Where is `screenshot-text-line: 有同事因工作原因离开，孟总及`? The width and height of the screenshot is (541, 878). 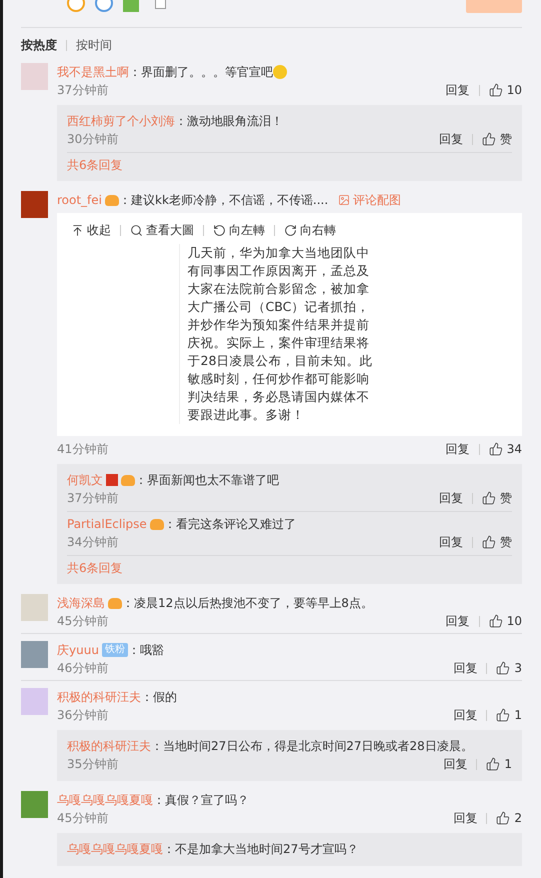 screenshot-text-line: 有同事因工作原因离开，孟总及 is located at coordinates (279, 271).